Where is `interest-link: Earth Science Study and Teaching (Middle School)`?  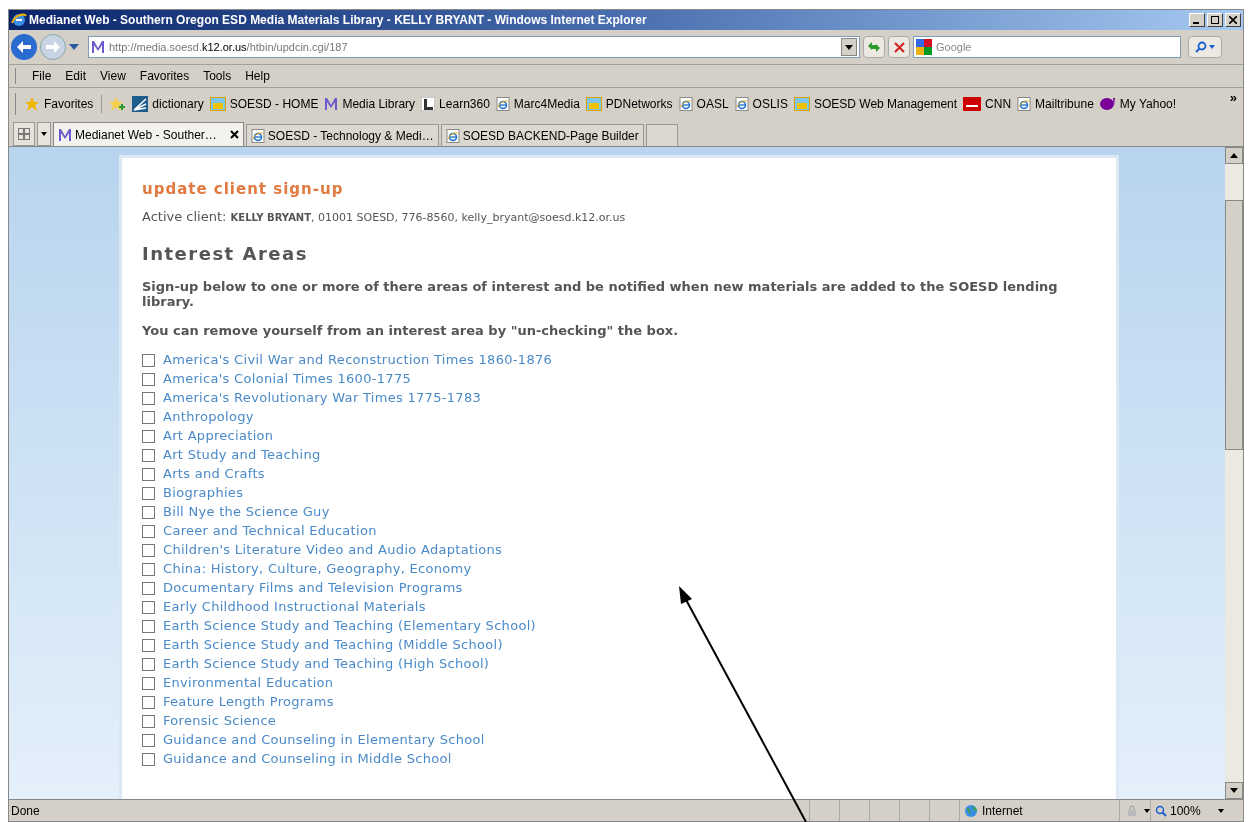
interest-link: Earth Science Study and Teaching (Middle School) is located at coordinates (333, 645).